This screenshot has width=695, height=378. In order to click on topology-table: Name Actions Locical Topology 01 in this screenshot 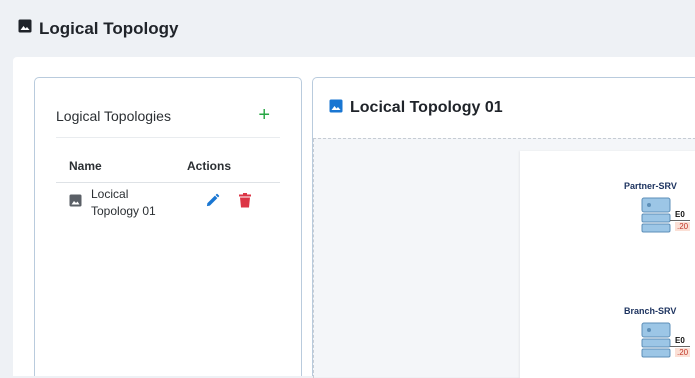, I will do `click(168, 186)`.